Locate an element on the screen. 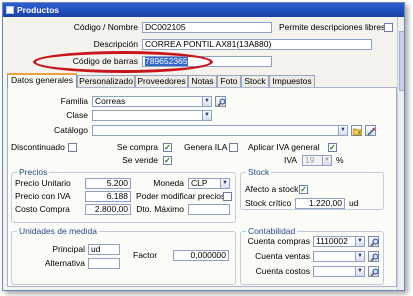  stock-group-title: Stock is located at coordinates (259, 172).